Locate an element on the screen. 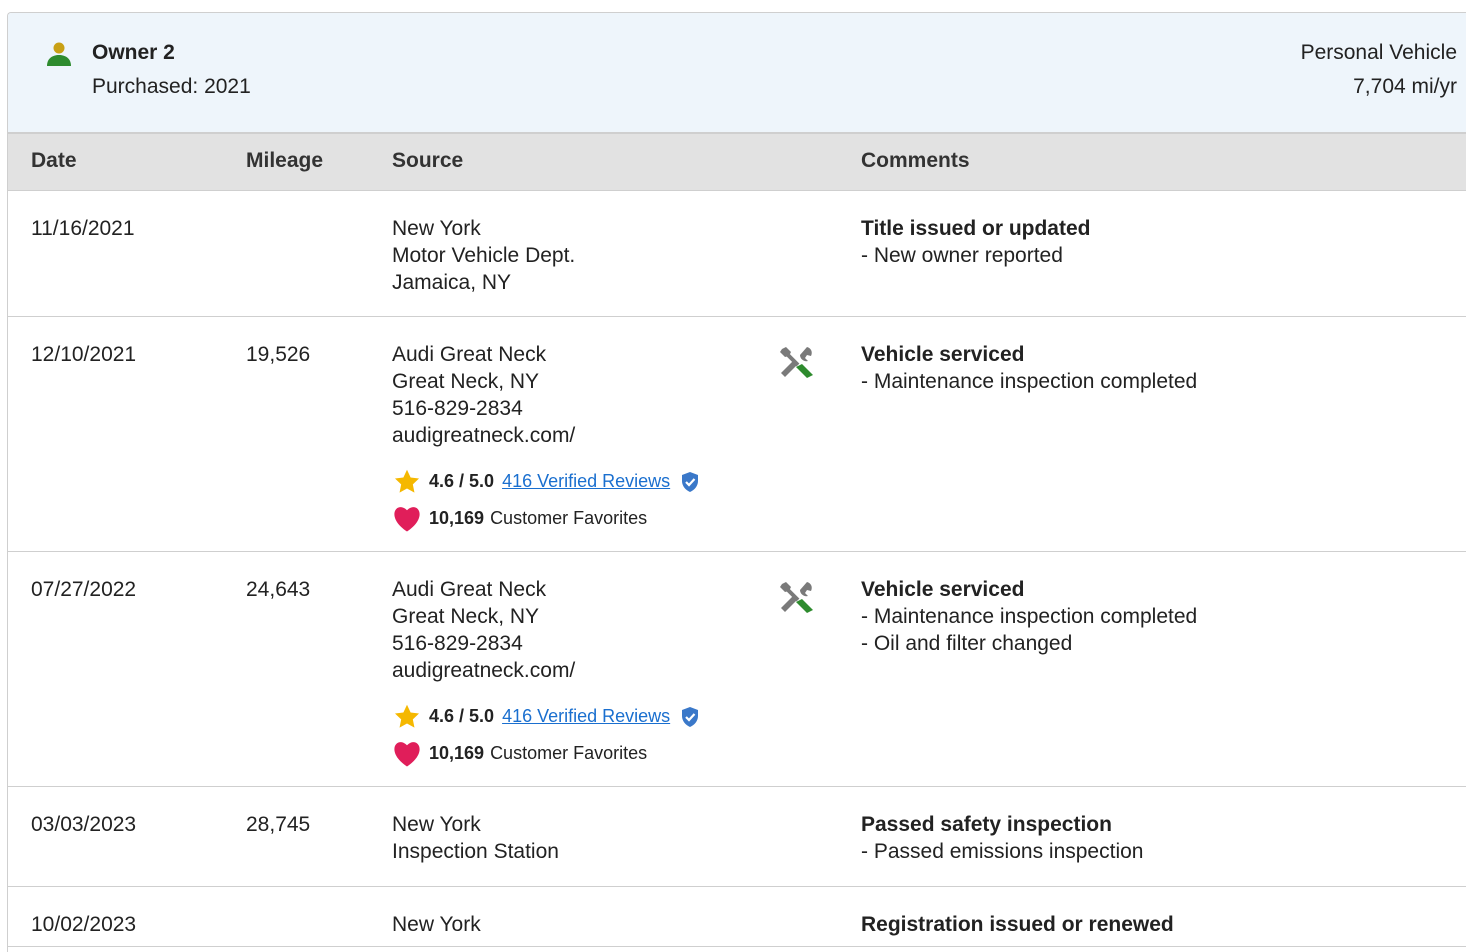  person-icon is located at coordinates (59, 54).